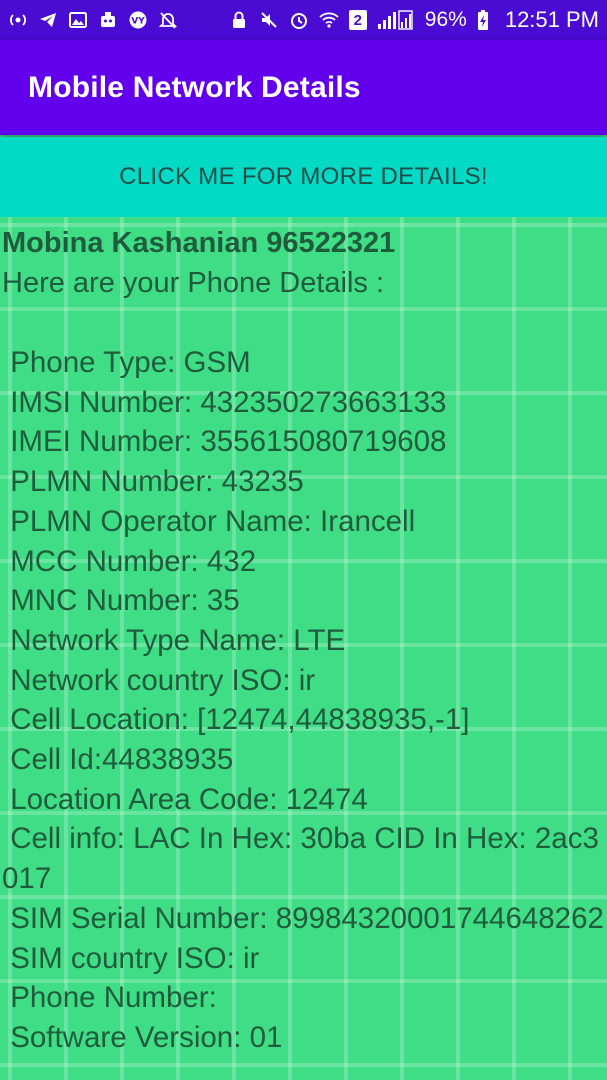  What do you see at coordinates (224, 442) in the screenshot?
I see `detail-item: IMEI Number: 355615080719608` at bounding box center [224, 442].